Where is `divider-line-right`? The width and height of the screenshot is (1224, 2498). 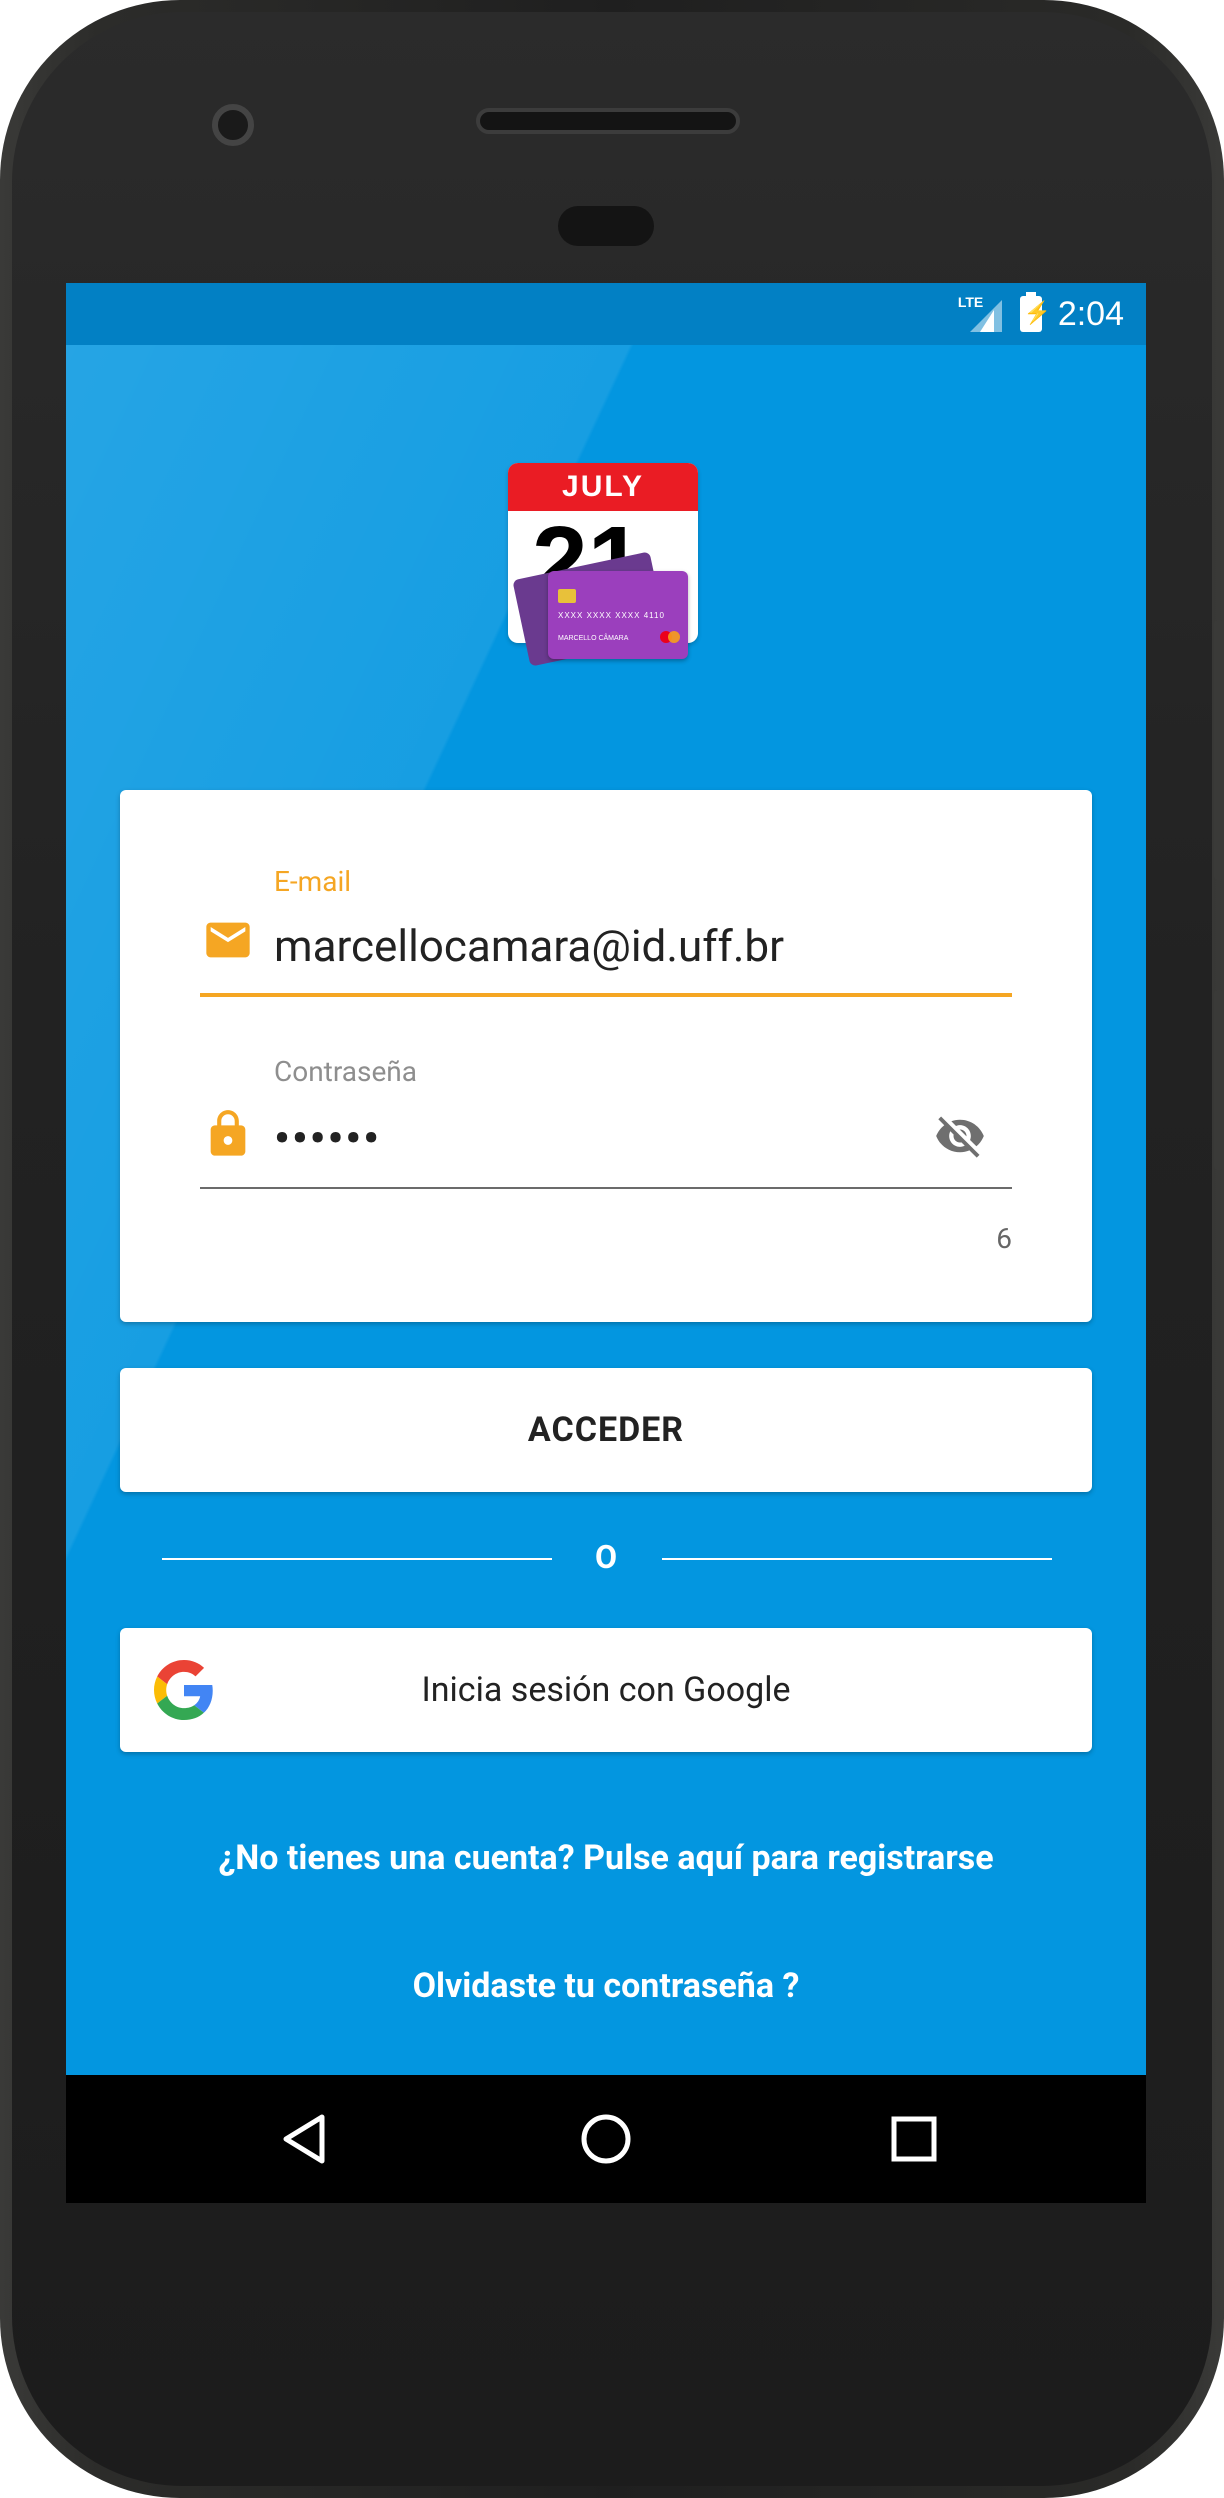
divider-line-right is located at coordinates (857, 1559).